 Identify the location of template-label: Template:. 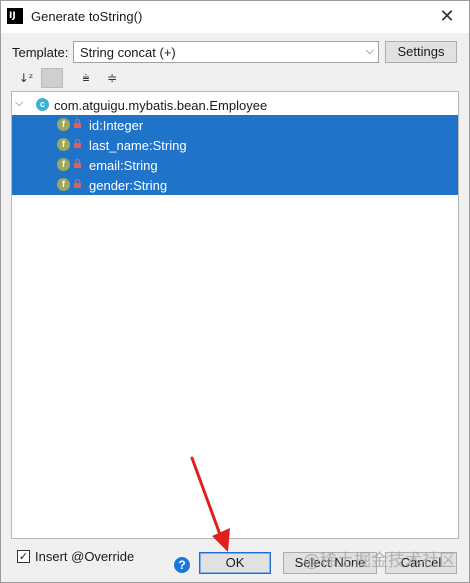
(40, 52).